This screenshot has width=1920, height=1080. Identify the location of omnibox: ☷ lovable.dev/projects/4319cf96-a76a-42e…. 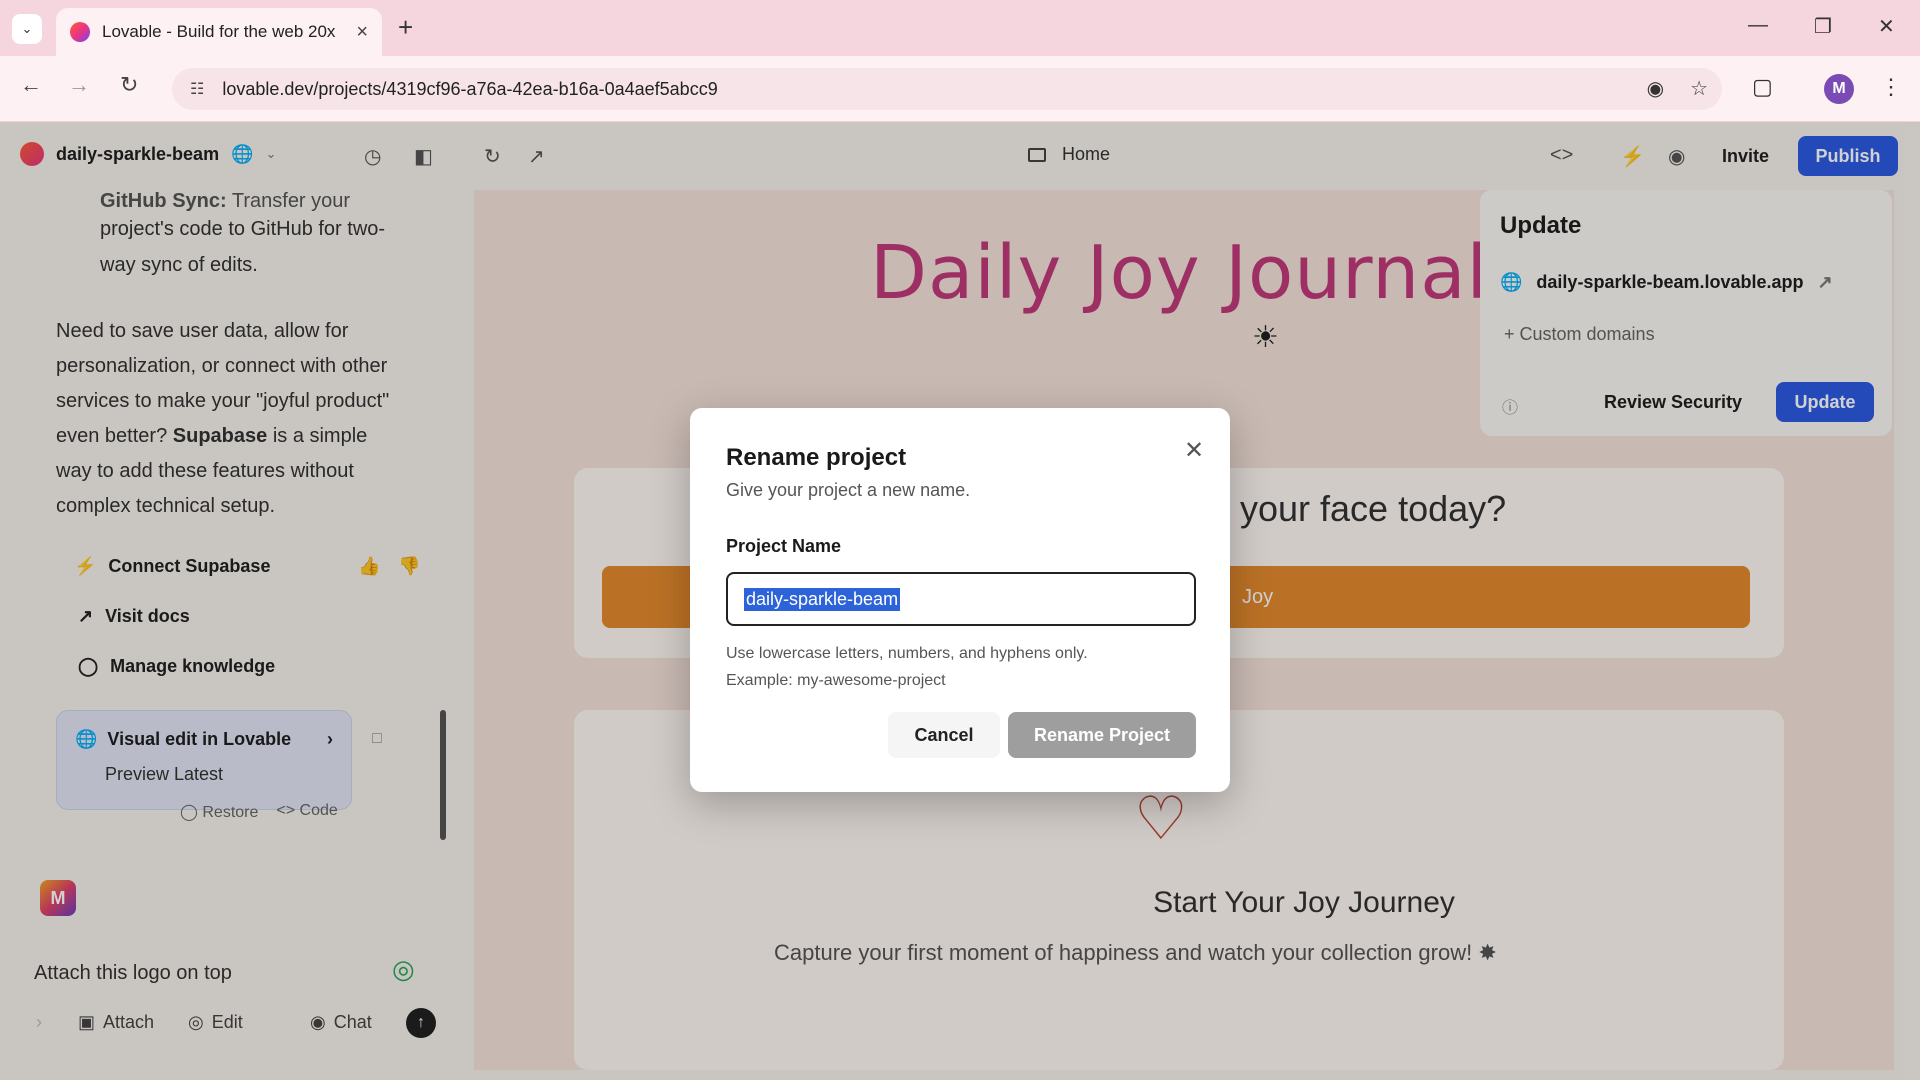
(947, 89).